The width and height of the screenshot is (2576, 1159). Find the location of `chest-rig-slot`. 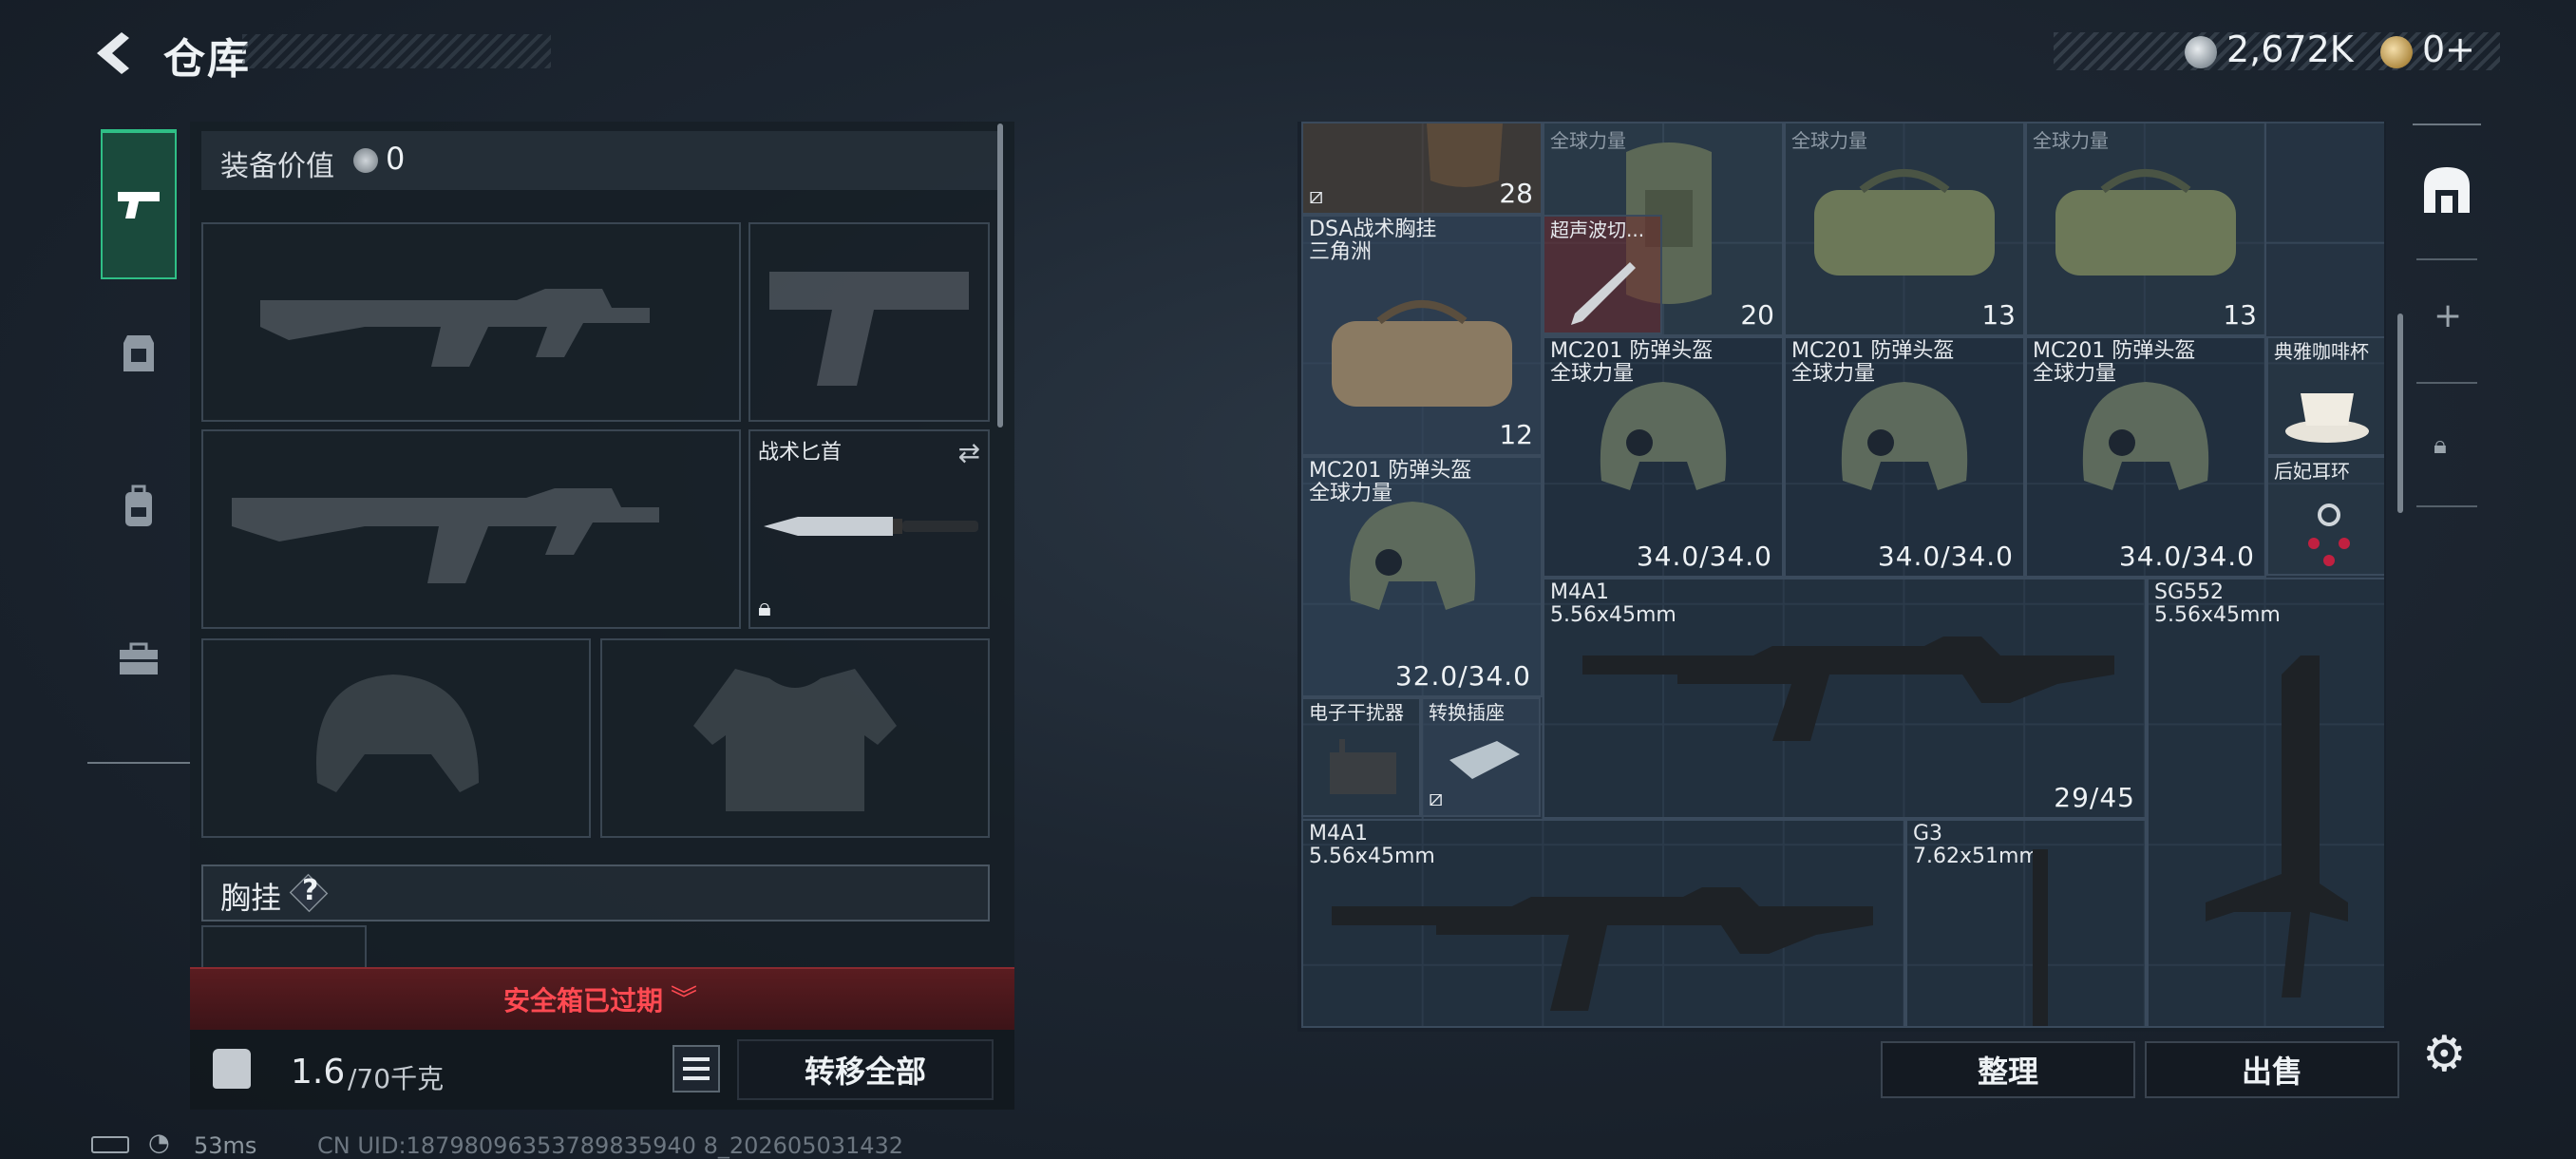

chest-rig-slot is located at coordinates (284, 946).